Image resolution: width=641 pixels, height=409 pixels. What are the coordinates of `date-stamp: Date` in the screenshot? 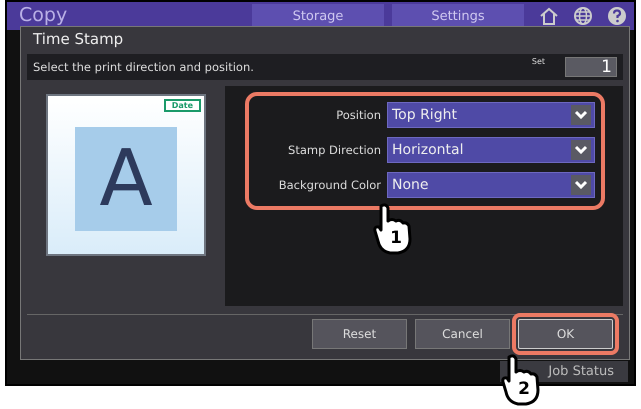 It's located at (182, 105).